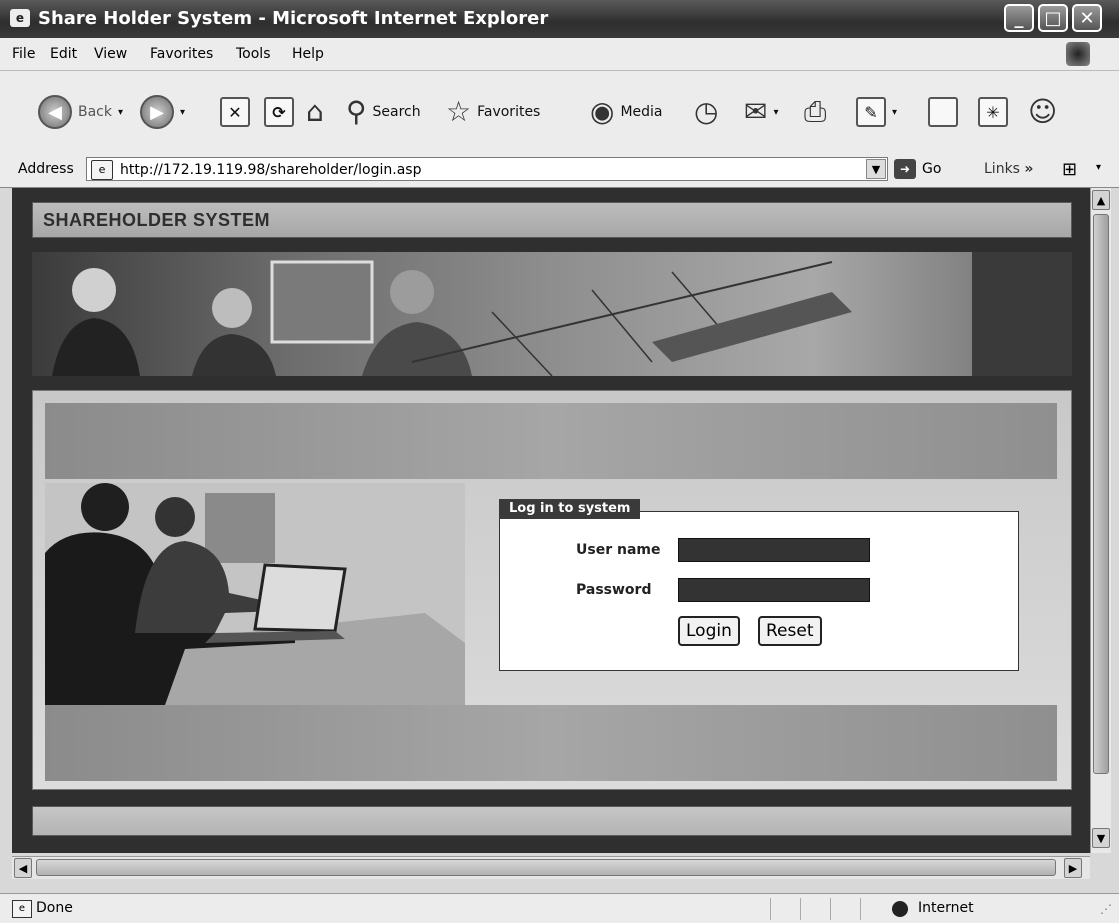 The width and height of the screenshot is (1119, 923). Describe the element at coordinates (20, 18) in the screenshot. I see `internet-explorer-icon: e` at that location.